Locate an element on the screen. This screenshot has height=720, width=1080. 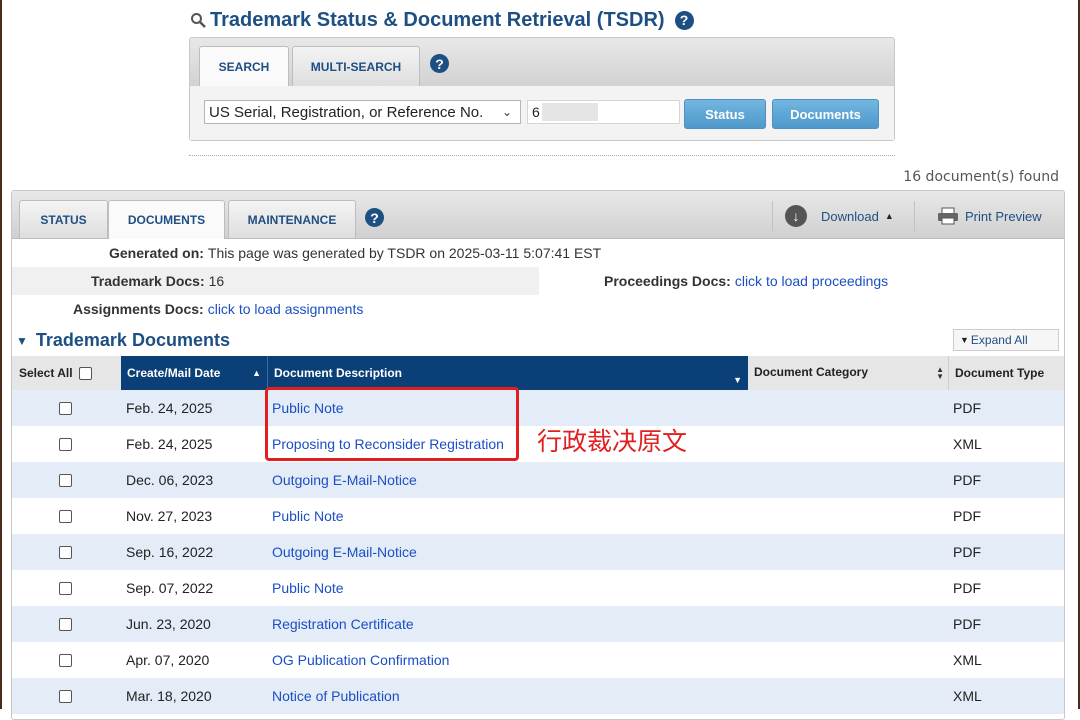
sort-desc-icon: ▼ is located at coordinates (737, 380).